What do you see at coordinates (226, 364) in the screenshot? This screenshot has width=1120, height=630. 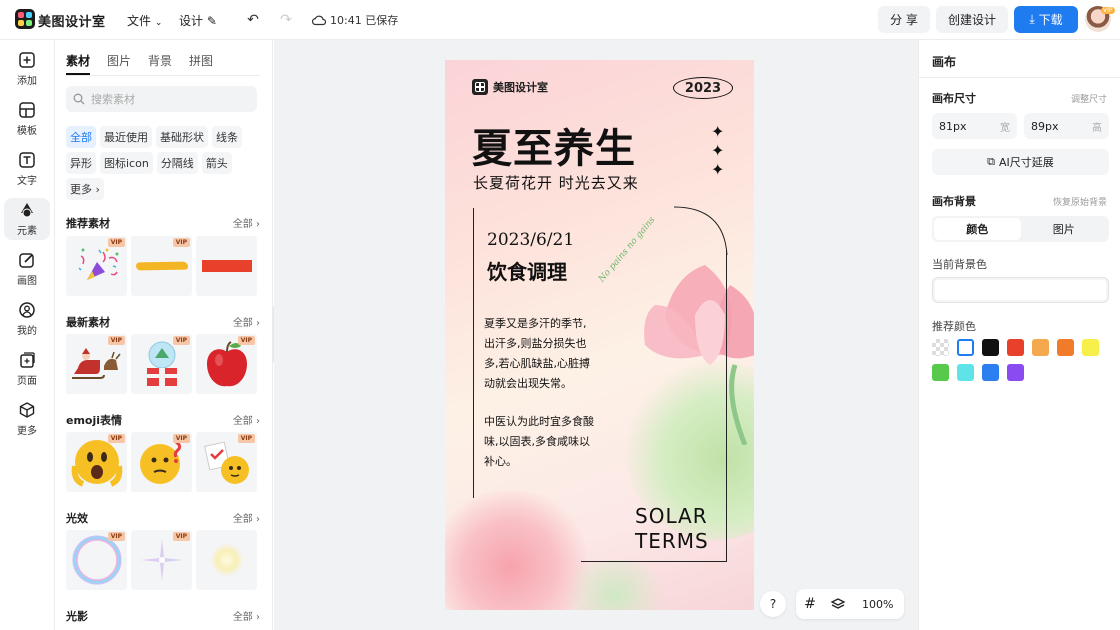 I see `asset-thumb-apple: VIP` at bounding box center [226, 364].